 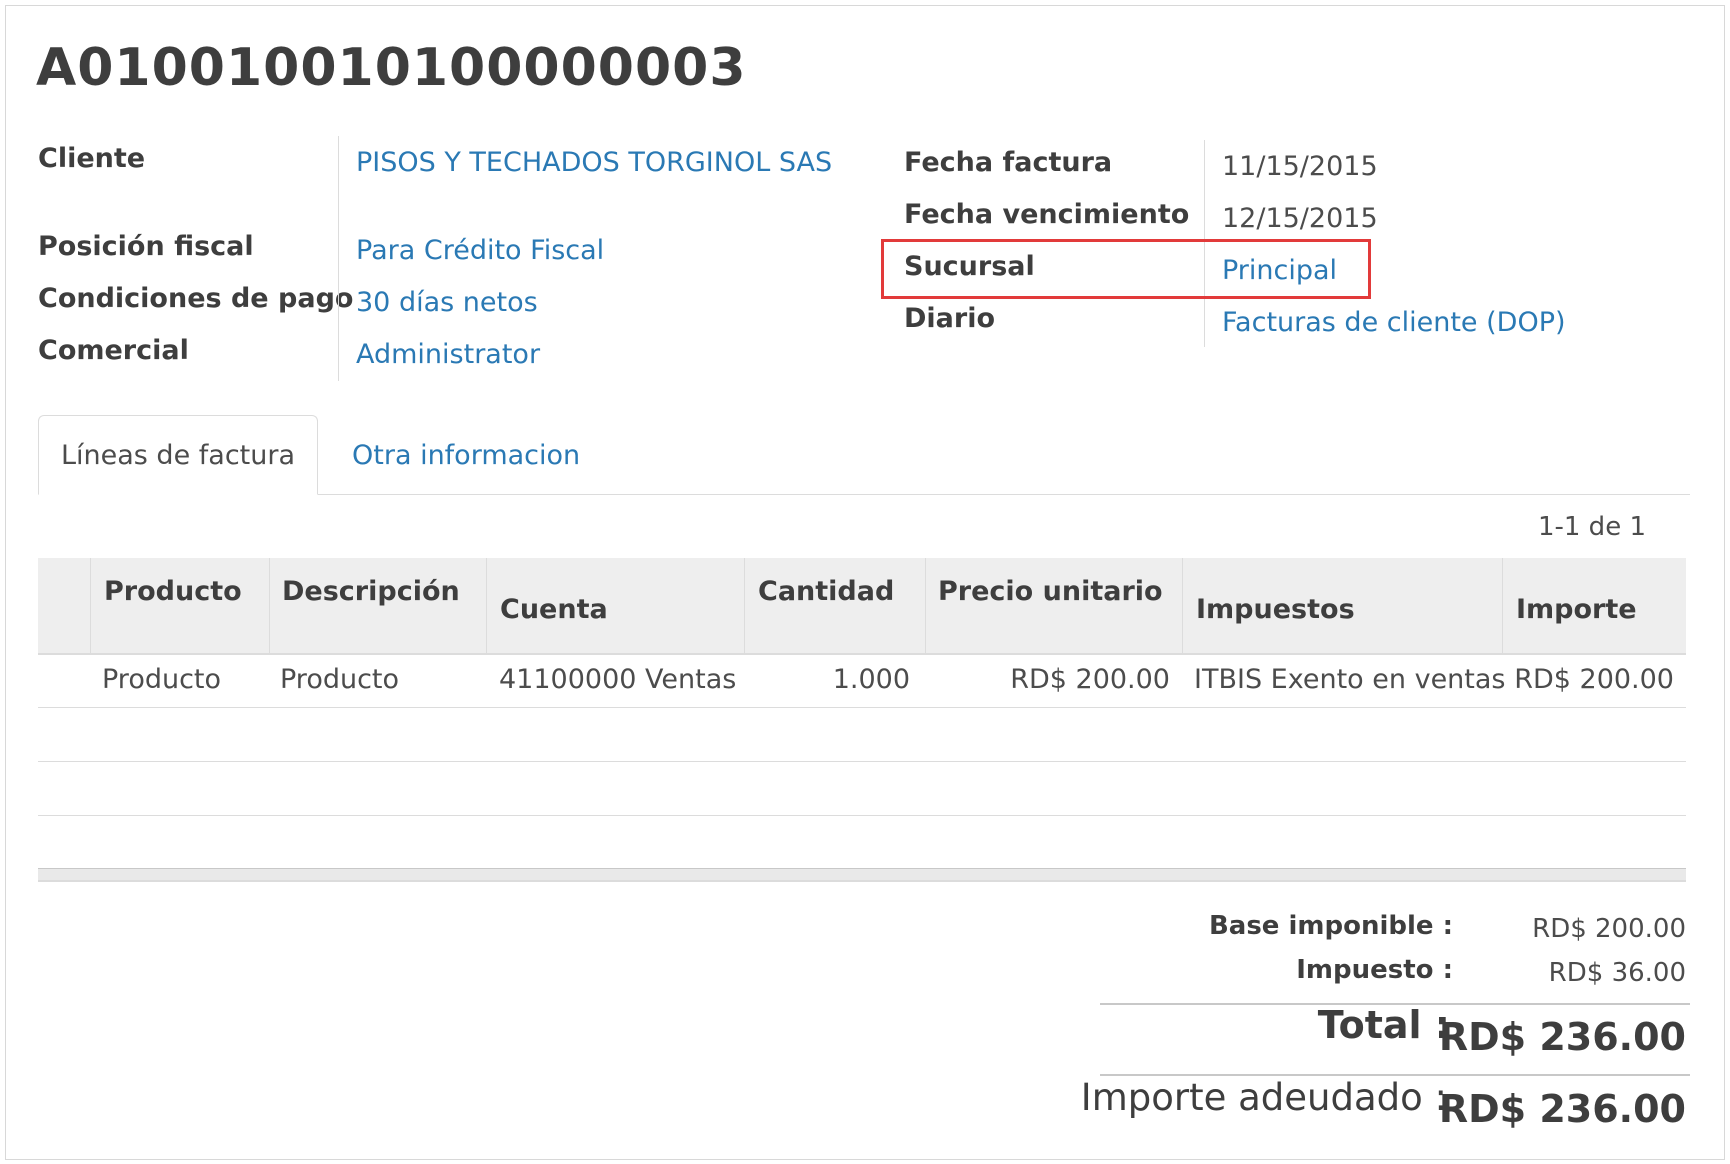 What do you see at coordinates (826, 591) in the screenshot?
I see `column-header-quantity: Cantidad` at bounding box center [826, 591].